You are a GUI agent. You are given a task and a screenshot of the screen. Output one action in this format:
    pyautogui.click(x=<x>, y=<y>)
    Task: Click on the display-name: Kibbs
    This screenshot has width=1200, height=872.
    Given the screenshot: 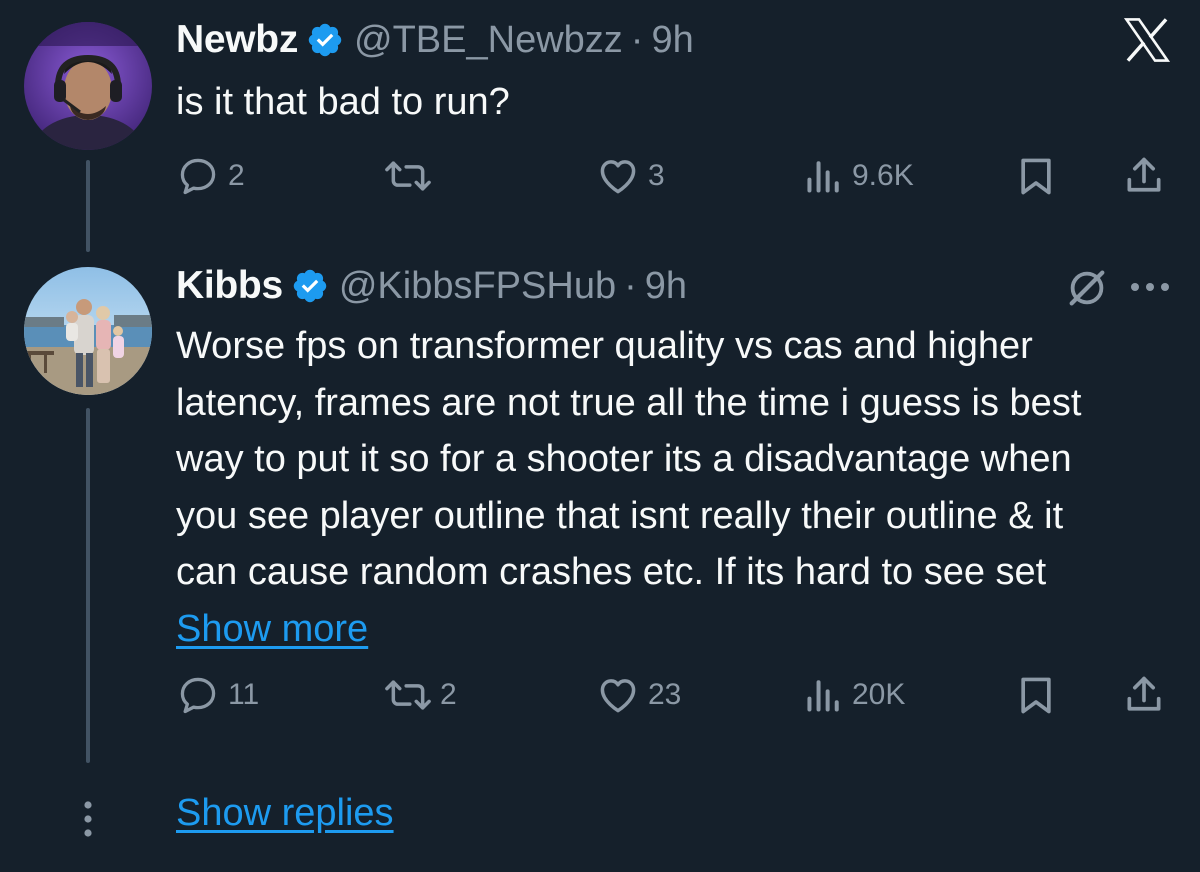 What is the action you would take?
    pyautogui.click(x=229, y=286)
    